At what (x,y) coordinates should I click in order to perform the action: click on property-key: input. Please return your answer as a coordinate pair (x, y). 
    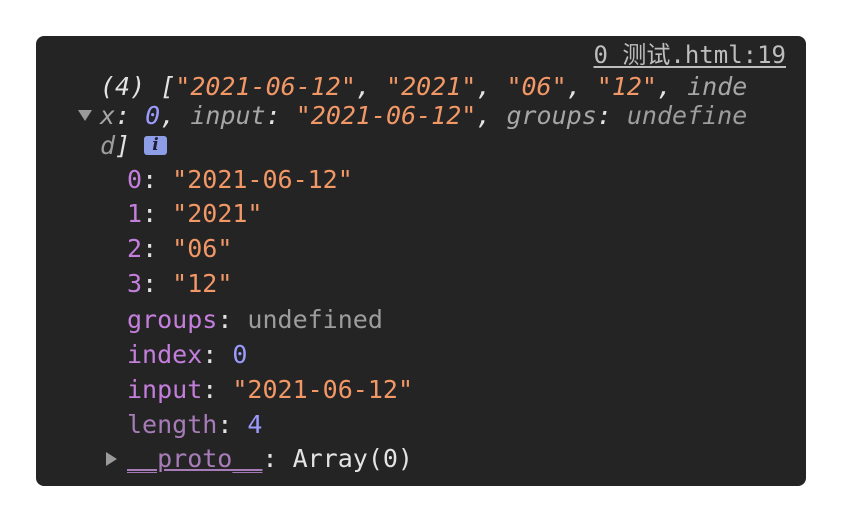
    Looking at the image, I should click on (165, 389).